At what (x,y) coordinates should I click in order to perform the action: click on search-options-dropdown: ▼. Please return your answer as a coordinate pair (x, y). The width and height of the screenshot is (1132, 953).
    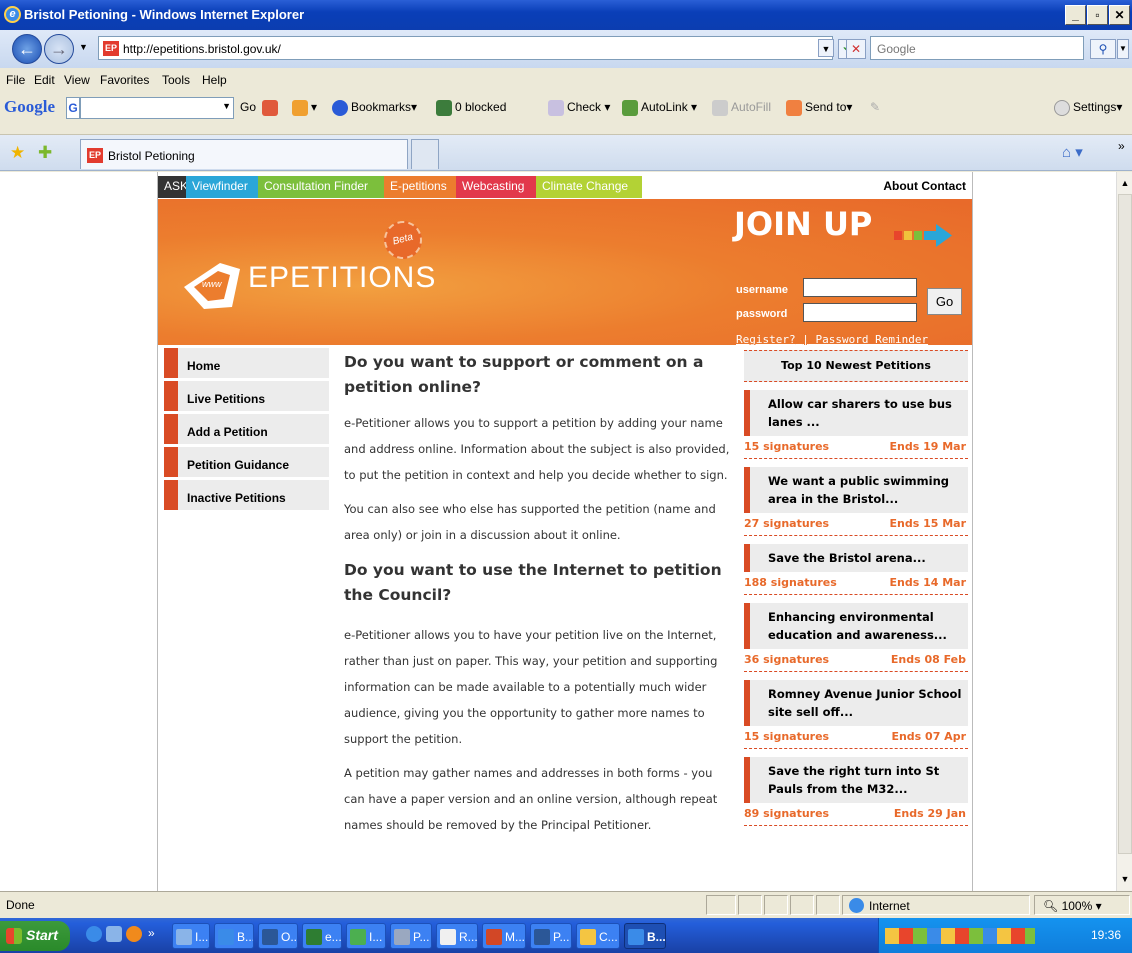
    Looking at the image, I should click on (1123, 49).